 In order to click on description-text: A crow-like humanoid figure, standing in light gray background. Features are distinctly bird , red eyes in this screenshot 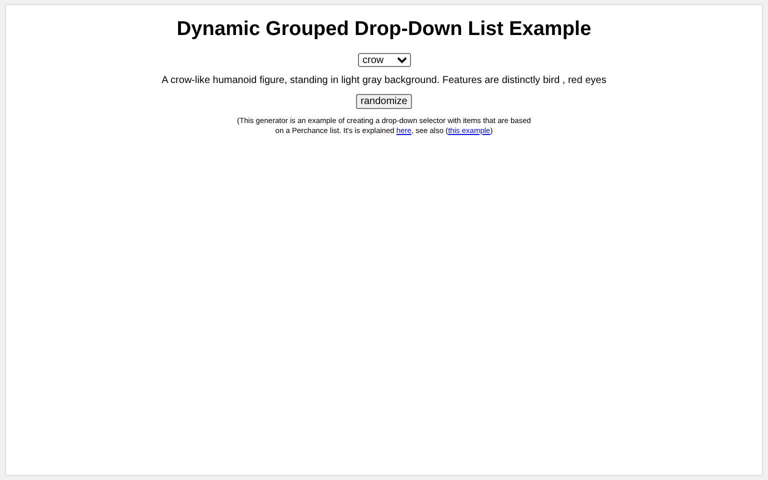, I will do `click(384, 80)`.